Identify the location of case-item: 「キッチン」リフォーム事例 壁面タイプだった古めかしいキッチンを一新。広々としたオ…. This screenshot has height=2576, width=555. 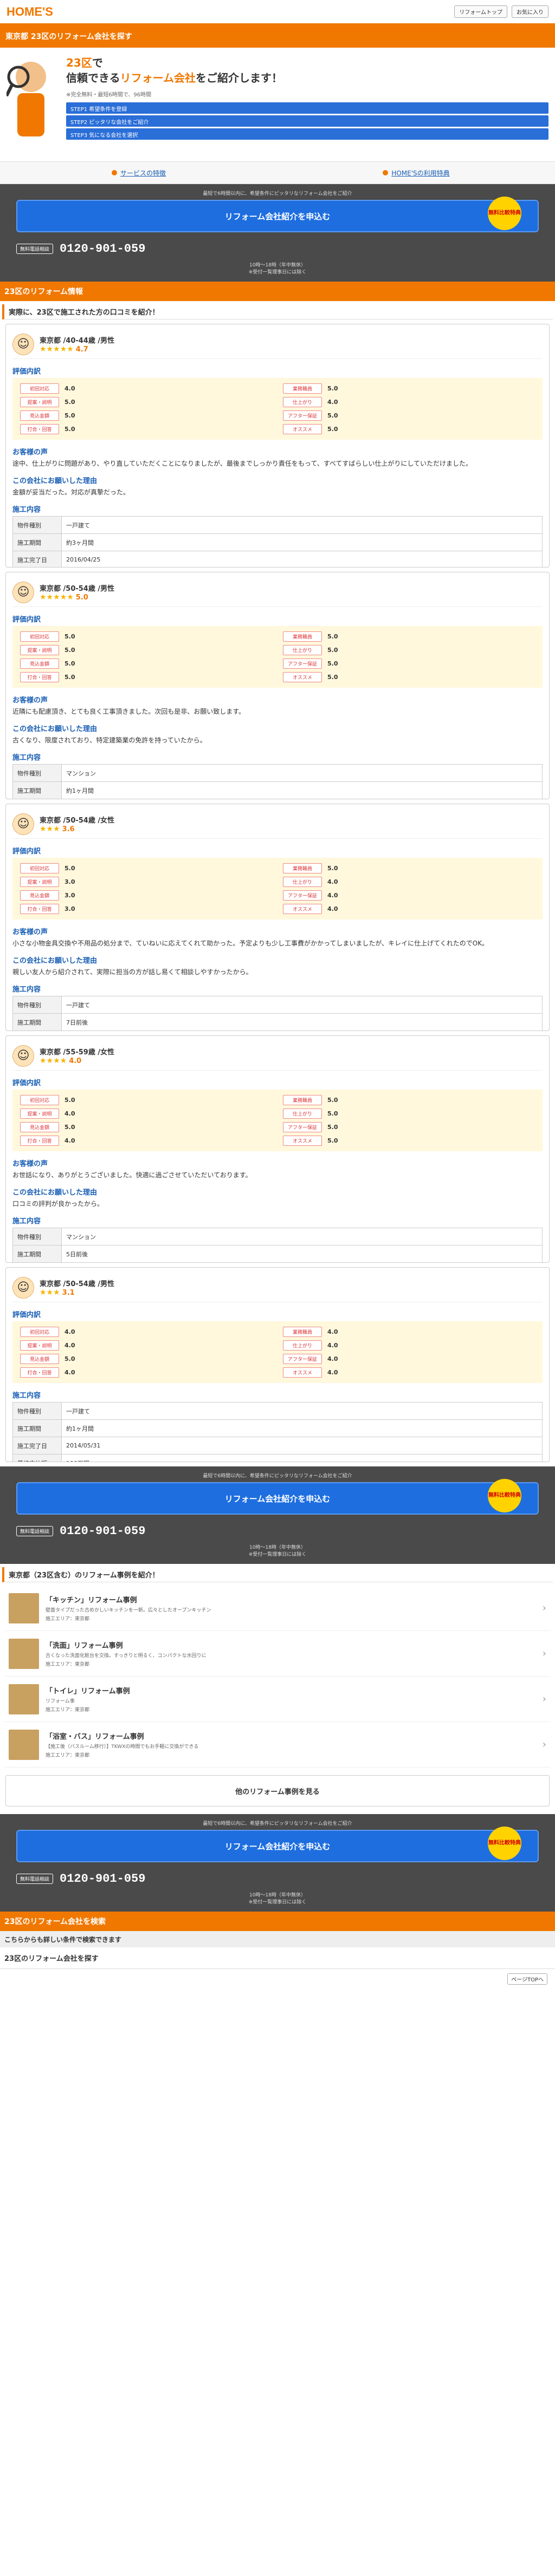
(277, 1608).